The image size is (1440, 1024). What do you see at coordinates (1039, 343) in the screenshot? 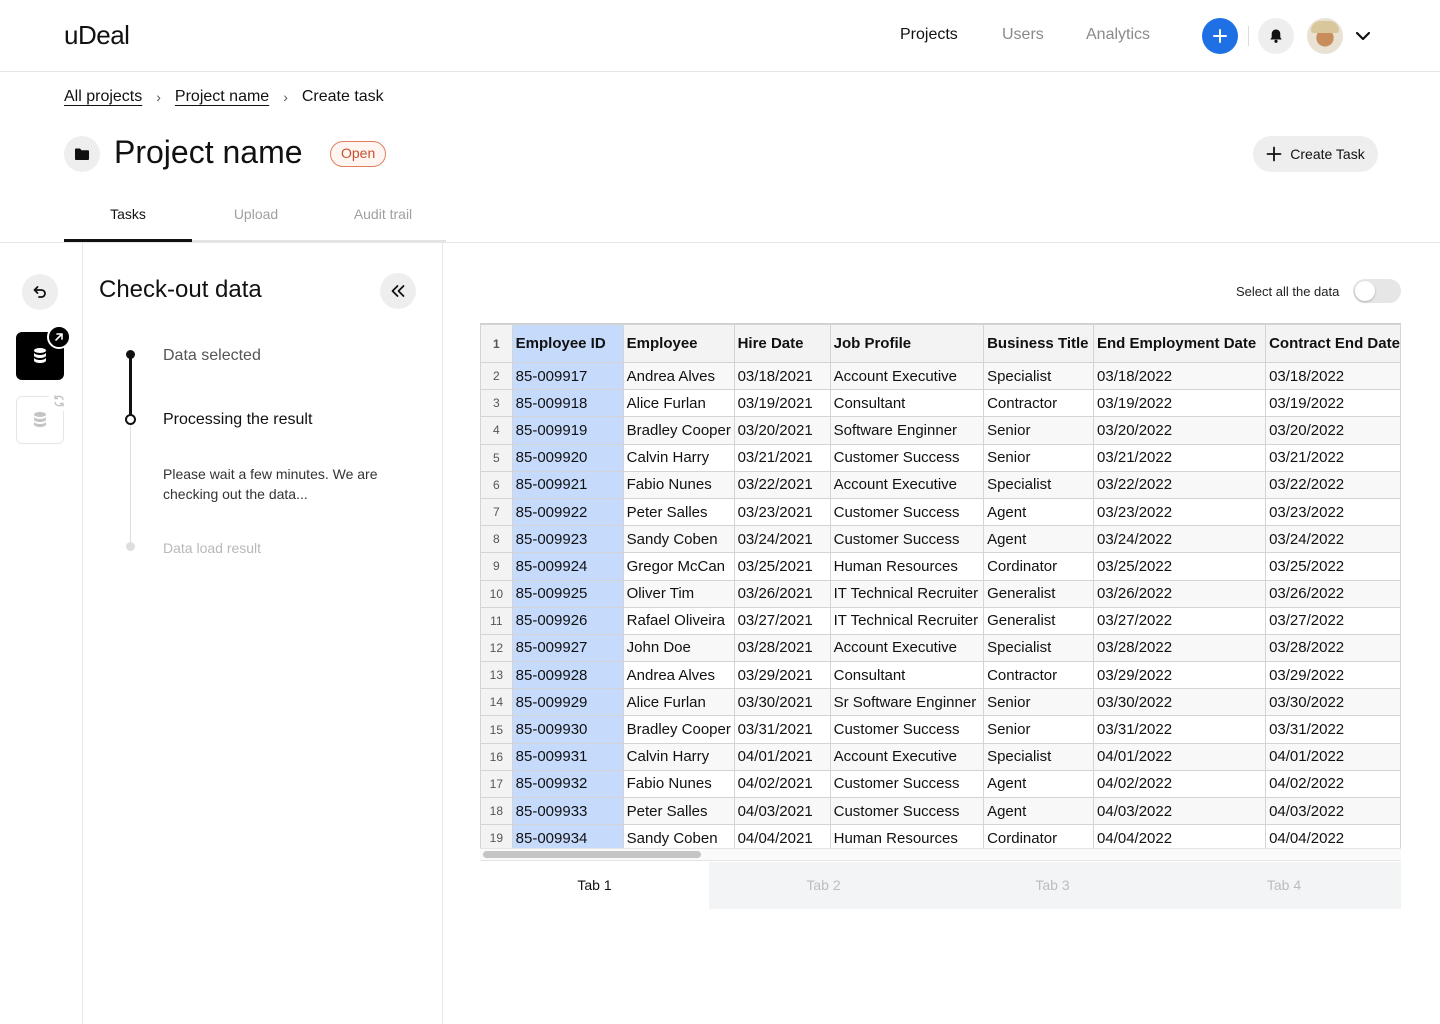
I see `column-header: Business Title` at bounding box center [1039, 343].